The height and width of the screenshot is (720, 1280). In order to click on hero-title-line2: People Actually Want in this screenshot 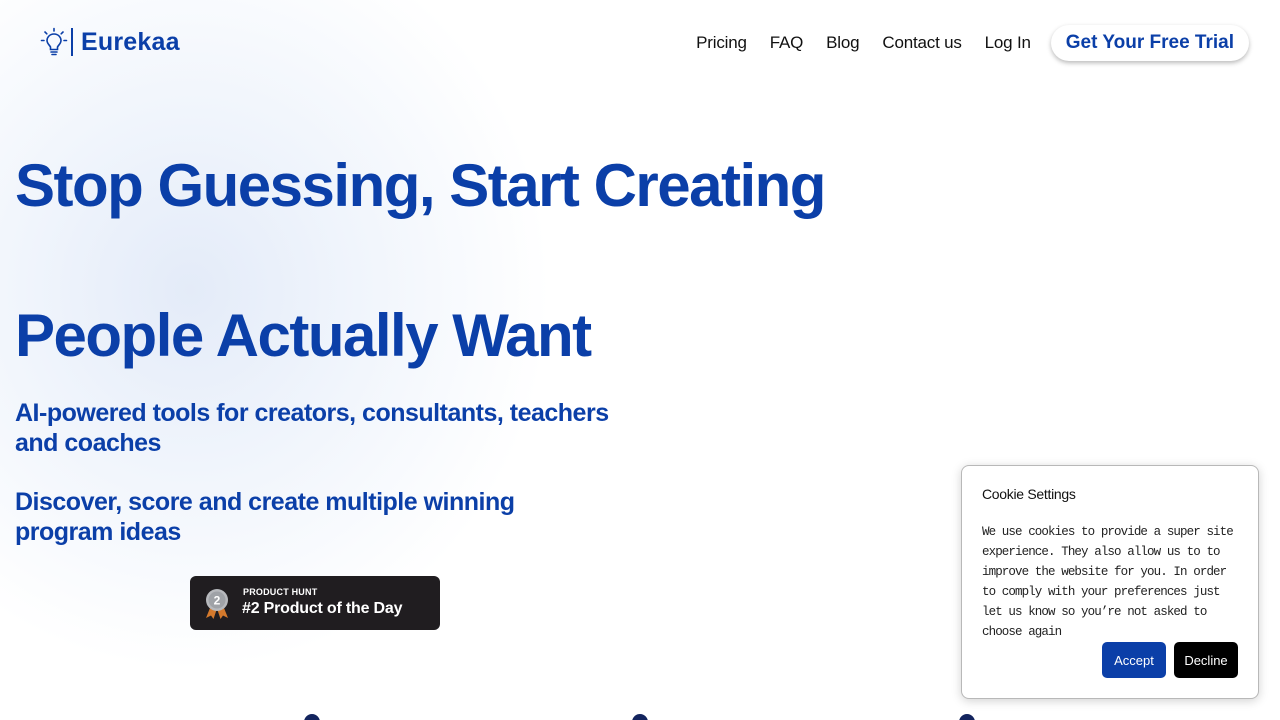, I will do `click(303, 335)`.